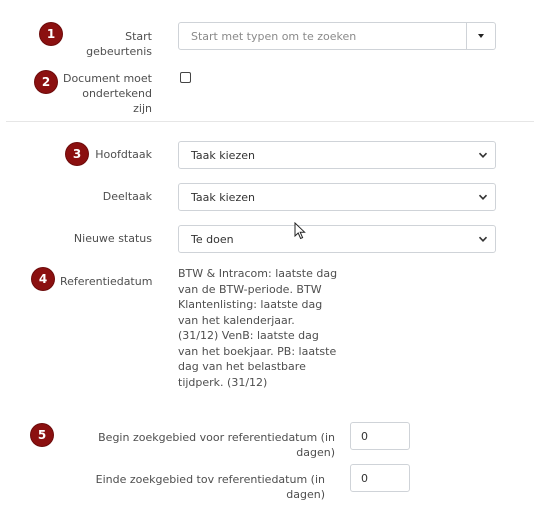  What do you see at coordinates (380, 478) in the screenshot?
I see `einde-zoekgebied-input: 0` at bounding box center [380, 478].